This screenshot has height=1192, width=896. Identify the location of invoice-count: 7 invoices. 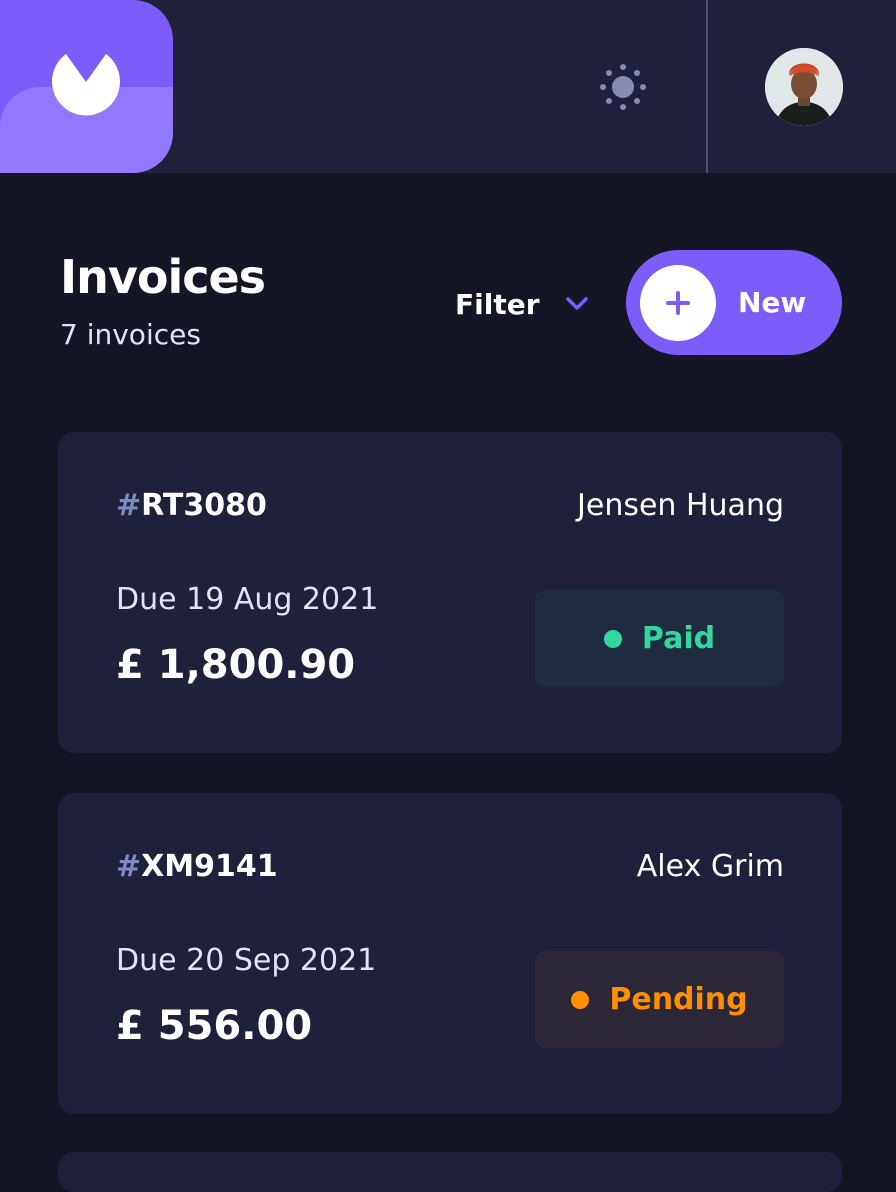
(130, 334).